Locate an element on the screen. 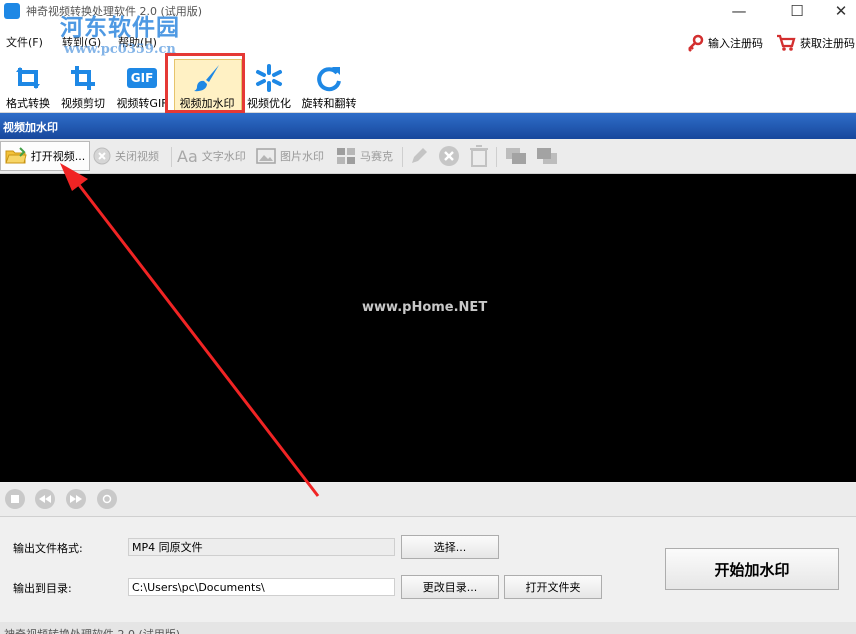  edit-button is located at coordinates (419, 156).